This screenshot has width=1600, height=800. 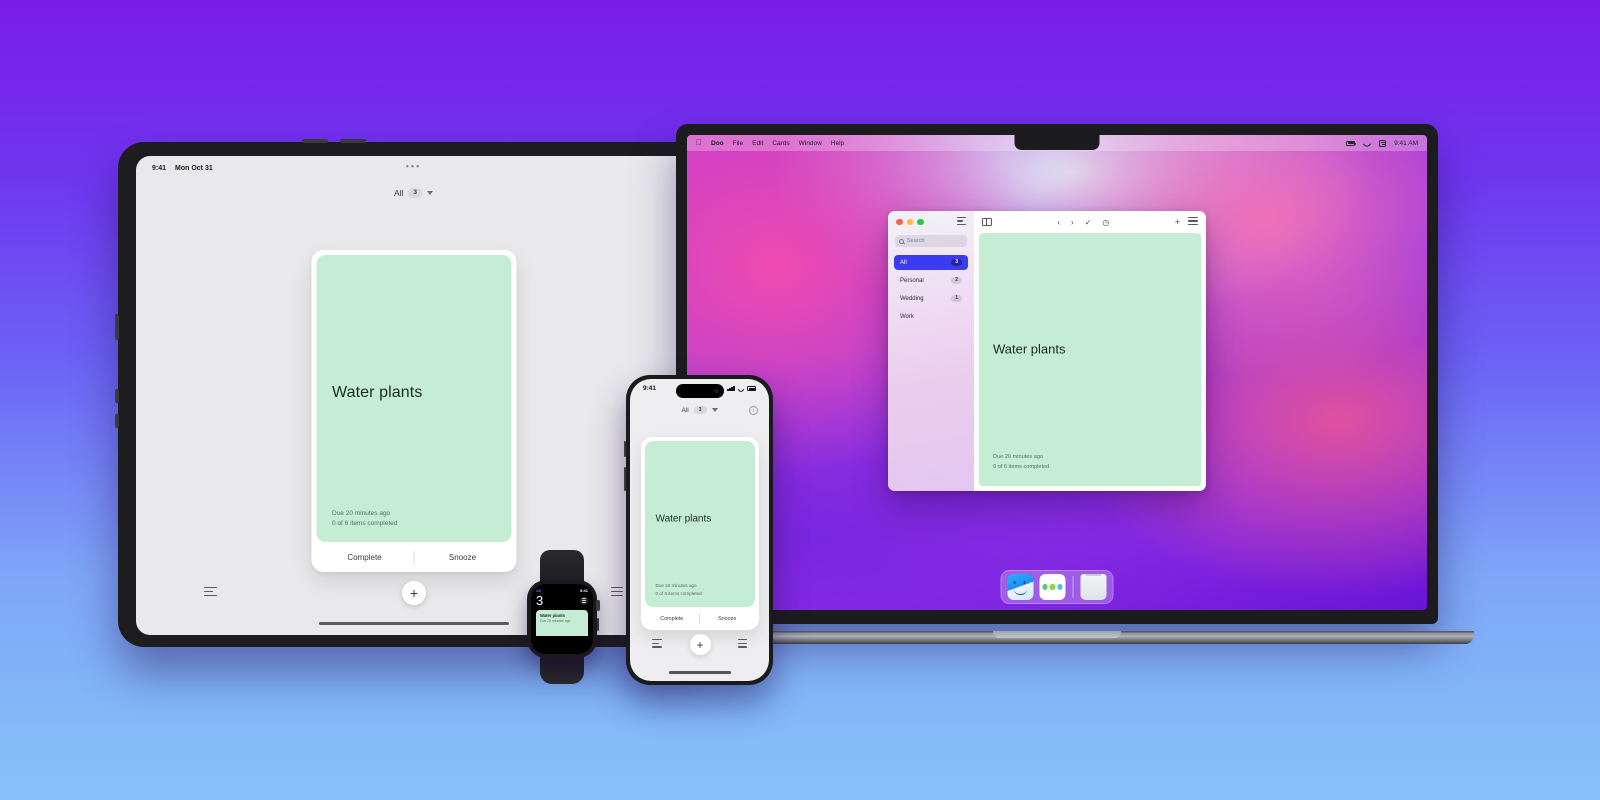 I want to click on mac-menu-clock: 9:41 AM, so click(x=1406, y=143).